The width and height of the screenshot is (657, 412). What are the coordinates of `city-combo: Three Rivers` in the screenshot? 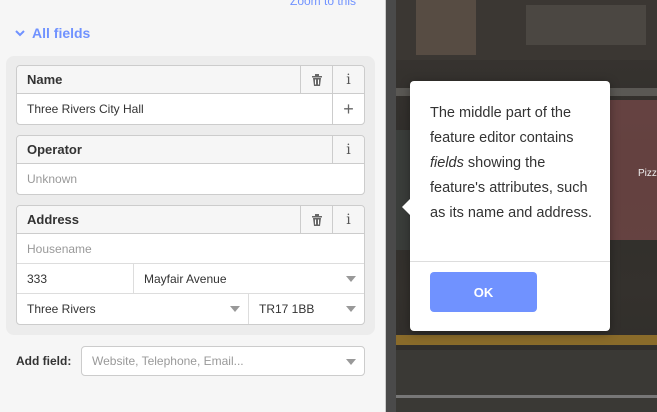 It's located at (133, 309).